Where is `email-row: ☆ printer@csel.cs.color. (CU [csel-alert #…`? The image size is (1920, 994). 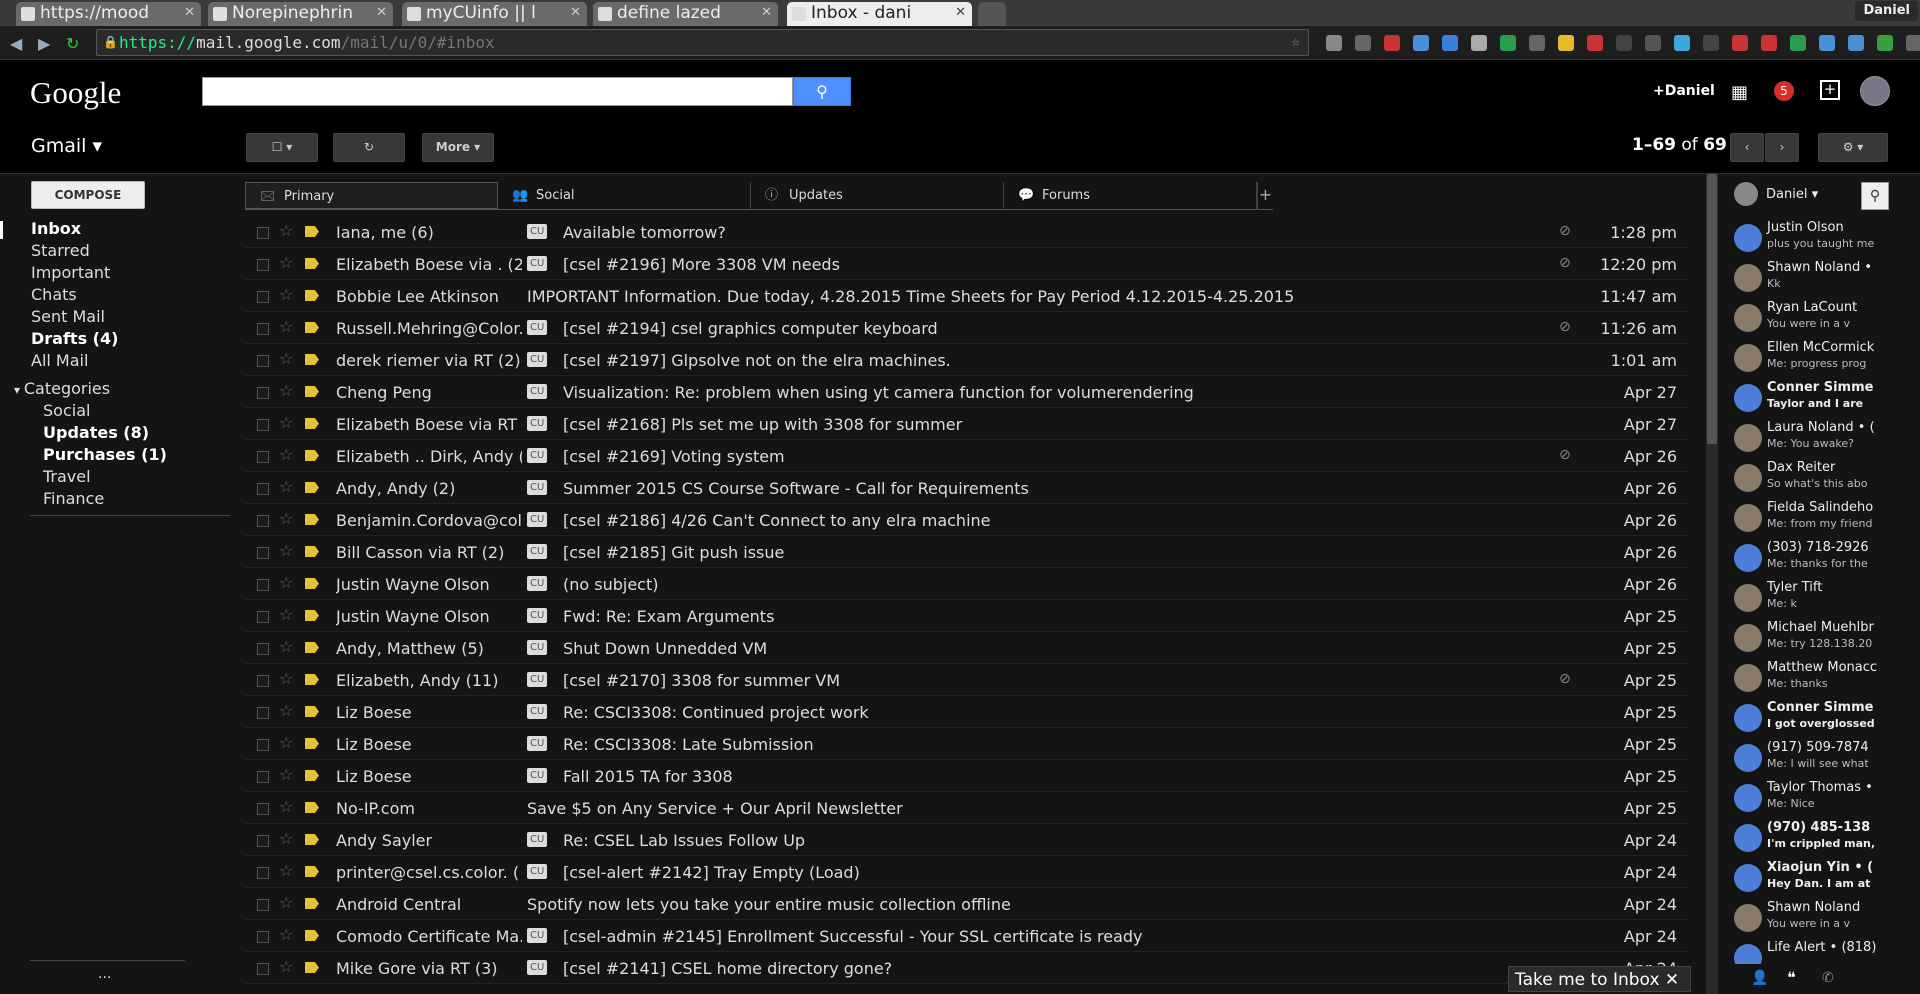 email-row: ☆ printer@csel.cs.color. (CU [csel-alert #… is located at coordinates (966, 872).